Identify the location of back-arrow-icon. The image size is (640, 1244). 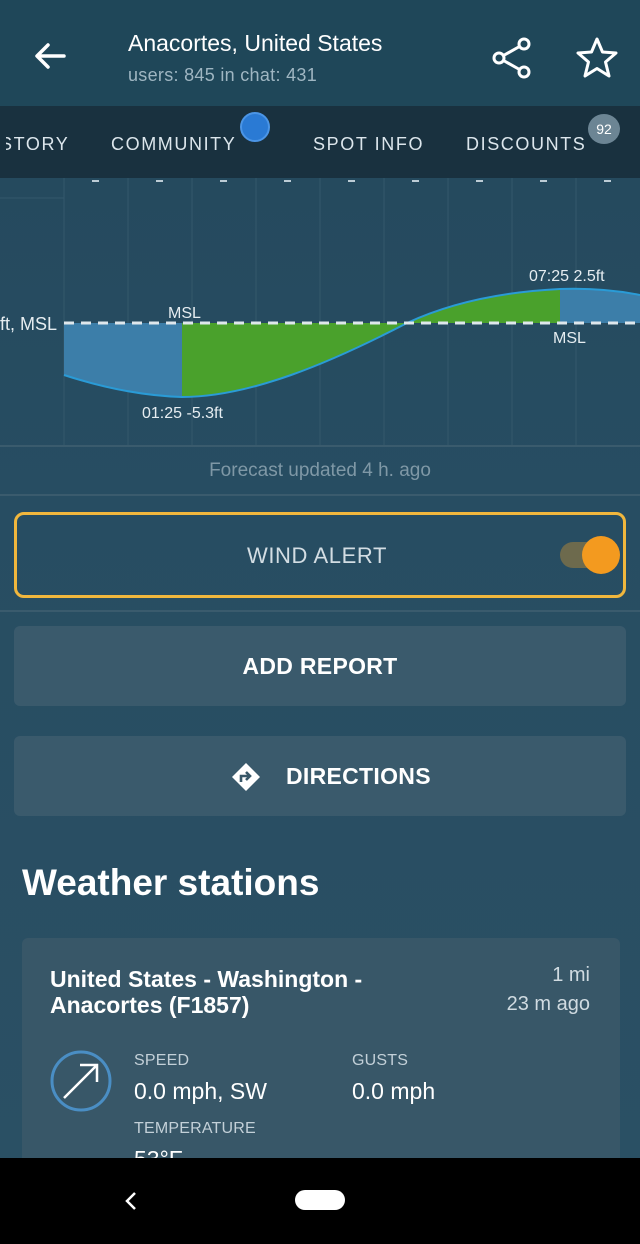
(50, 56).